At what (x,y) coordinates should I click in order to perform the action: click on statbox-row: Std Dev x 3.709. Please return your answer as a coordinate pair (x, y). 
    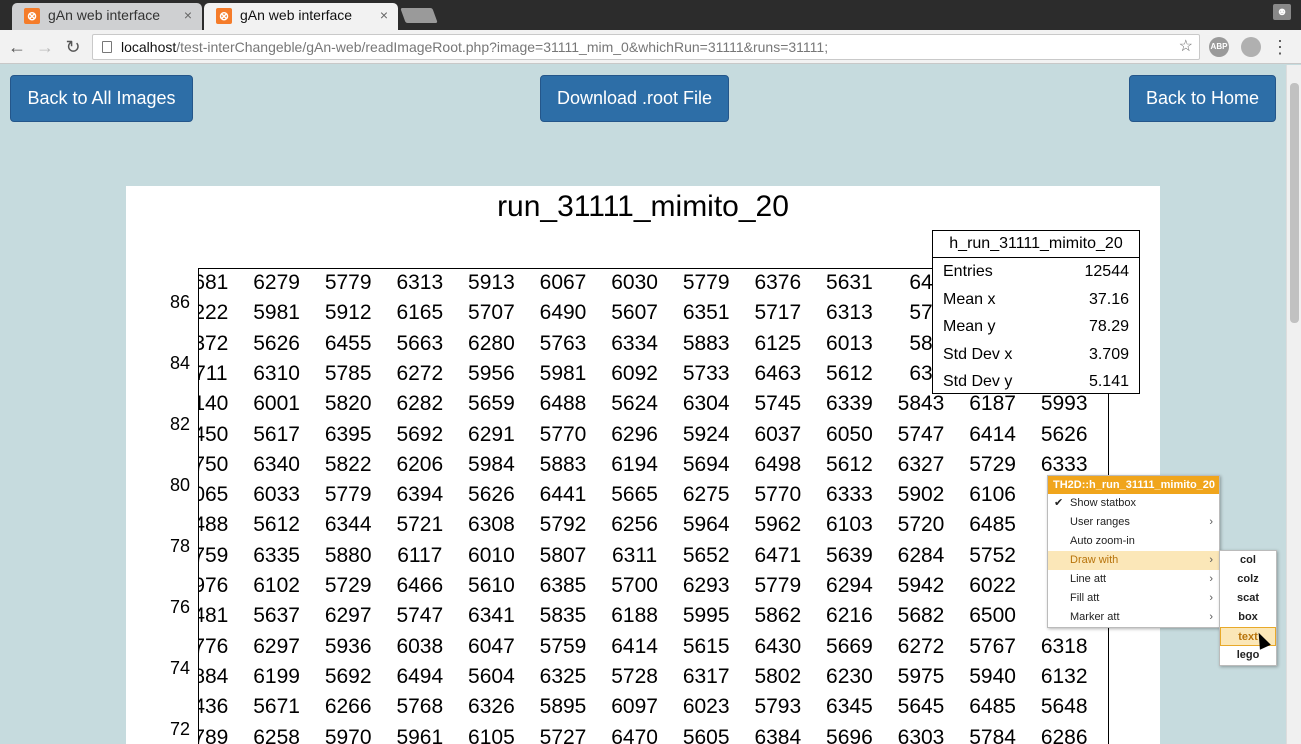
    Looking at the image, I should click on (1036, 355).